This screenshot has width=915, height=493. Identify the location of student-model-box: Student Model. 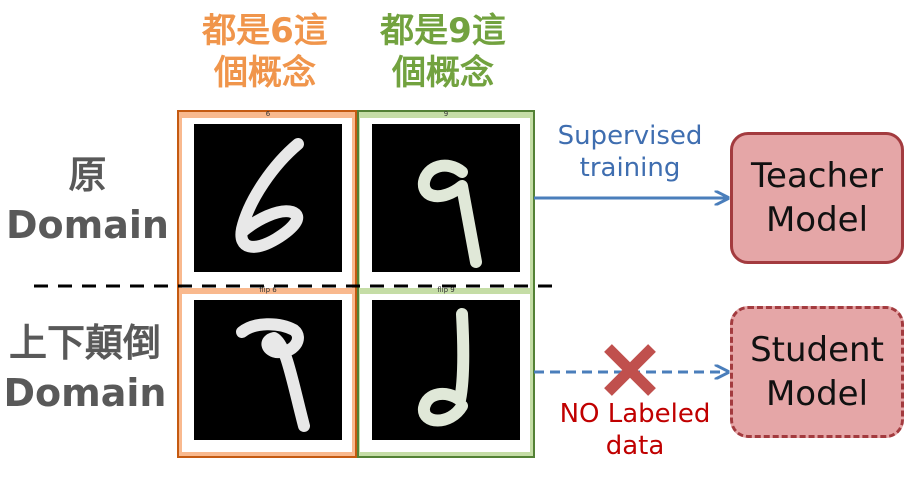
(817, 372).